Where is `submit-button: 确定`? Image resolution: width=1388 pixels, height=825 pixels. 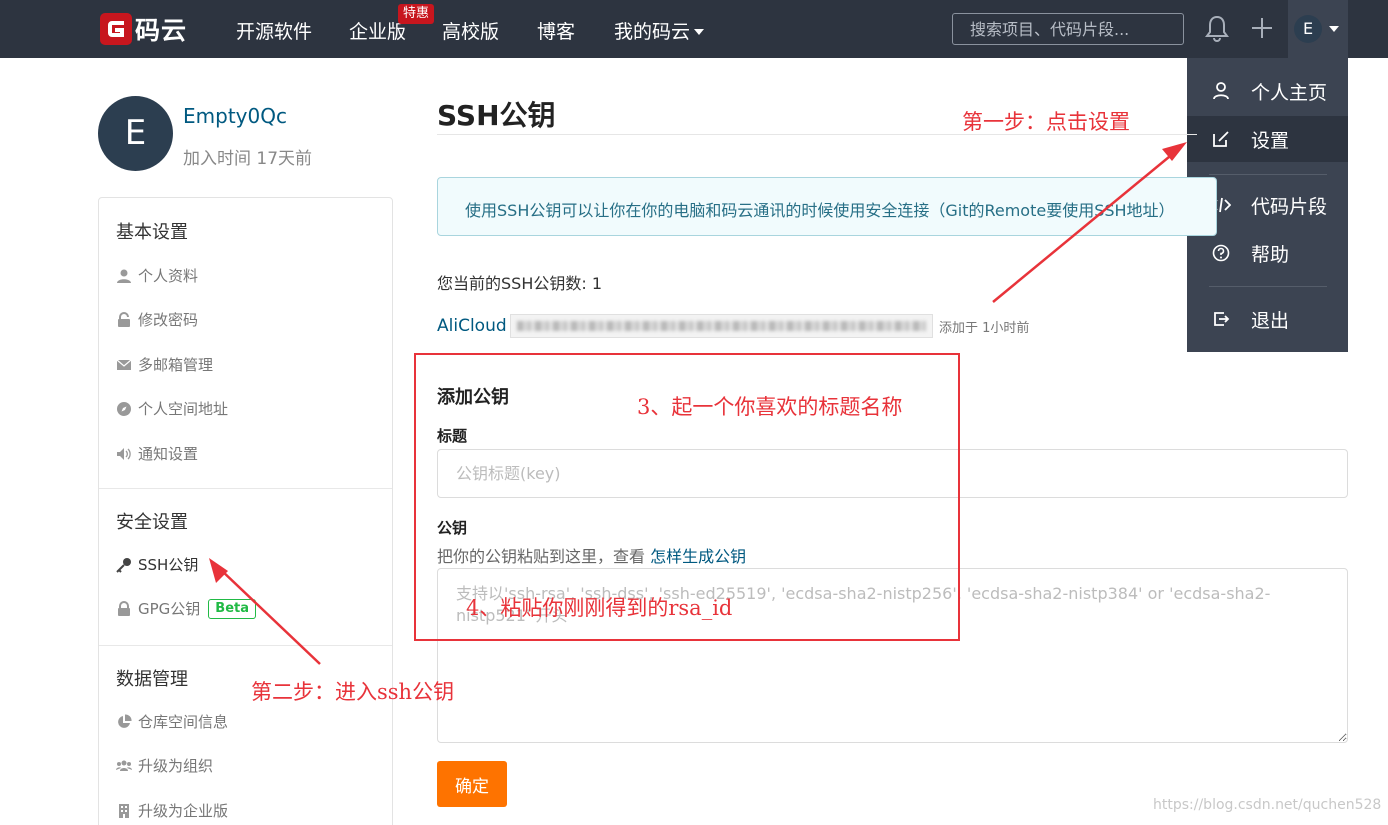
submit-button: 确定 is located at coordinates (472, 784).